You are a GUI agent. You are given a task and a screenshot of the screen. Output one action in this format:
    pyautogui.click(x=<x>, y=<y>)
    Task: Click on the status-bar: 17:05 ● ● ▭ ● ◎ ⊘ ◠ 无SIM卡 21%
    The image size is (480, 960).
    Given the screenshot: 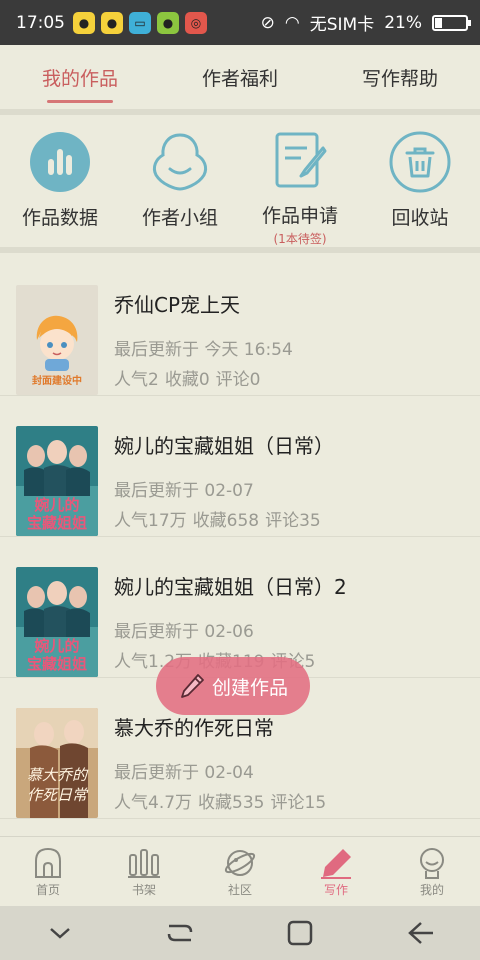 What is the action you would take?
    pyautogui.click(x=240, y=22)
    